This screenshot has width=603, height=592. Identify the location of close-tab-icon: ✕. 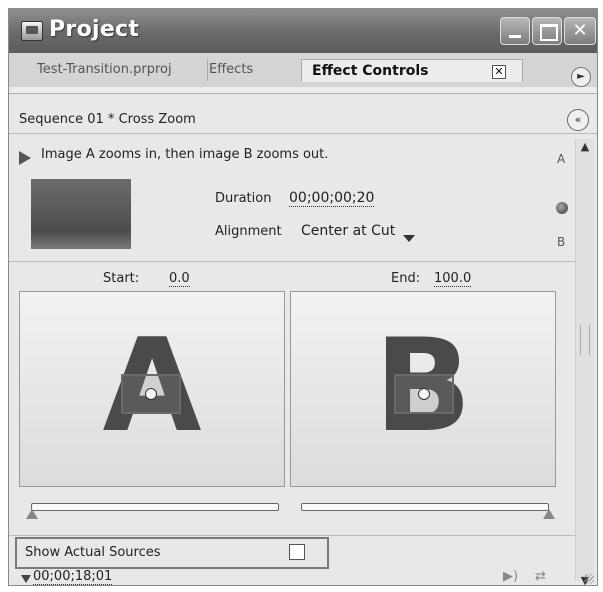
(499, 72).